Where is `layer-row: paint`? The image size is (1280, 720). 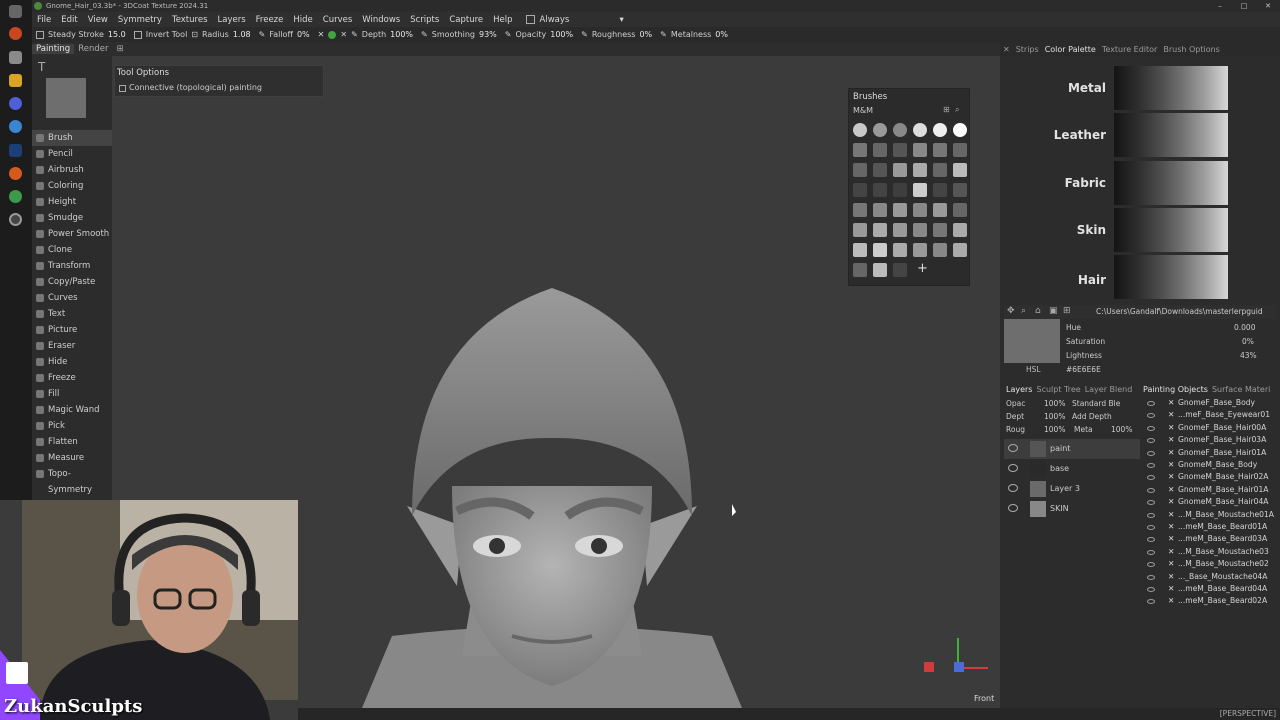 layer-row: paint is located at coordinates (1072, 449).